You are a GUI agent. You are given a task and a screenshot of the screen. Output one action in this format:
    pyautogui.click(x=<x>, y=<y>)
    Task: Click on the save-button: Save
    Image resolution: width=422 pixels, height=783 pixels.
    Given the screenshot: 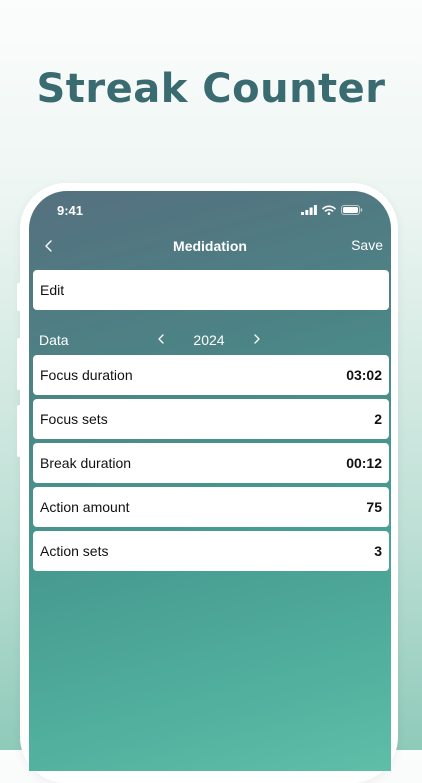 What is the action you would take?
    pyautogui.click(x=367, y=245)
    